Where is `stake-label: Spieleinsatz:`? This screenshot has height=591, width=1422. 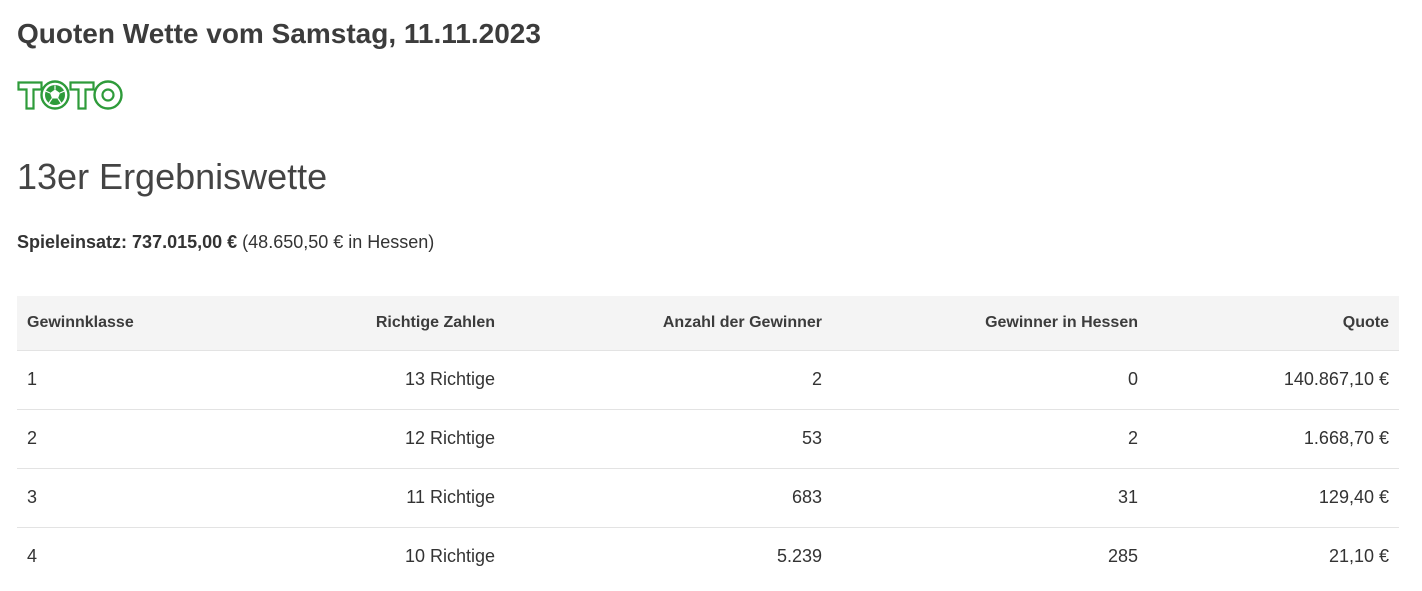
stake-label: Spieleinsatz: is located at coordinates (72, 242).